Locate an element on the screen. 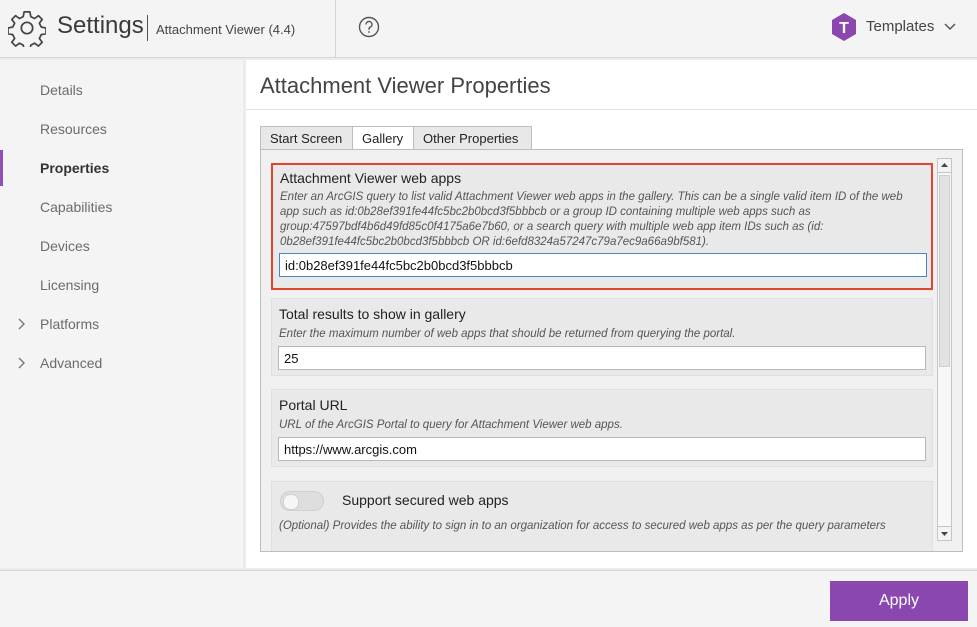  scroll-down-button is located at coordinates (944, 533).